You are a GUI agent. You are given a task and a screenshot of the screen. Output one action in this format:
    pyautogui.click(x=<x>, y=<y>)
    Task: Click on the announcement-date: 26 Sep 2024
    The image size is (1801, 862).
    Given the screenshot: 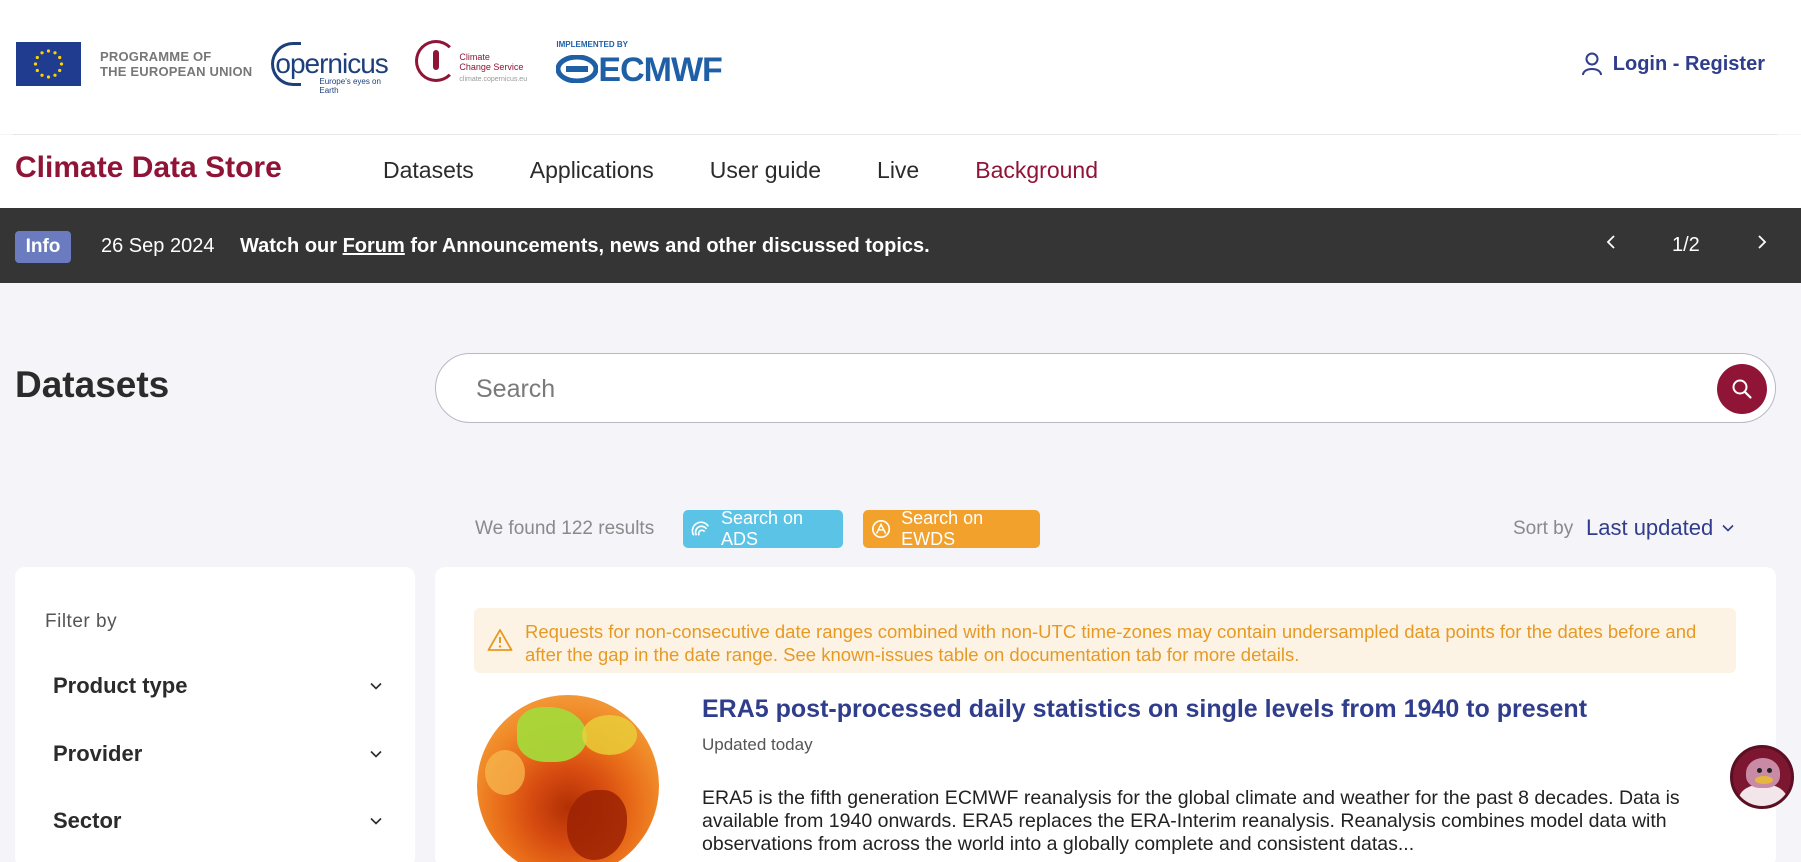 What is the action you would take?
    pyautogui.click(x=158, y=246)
    